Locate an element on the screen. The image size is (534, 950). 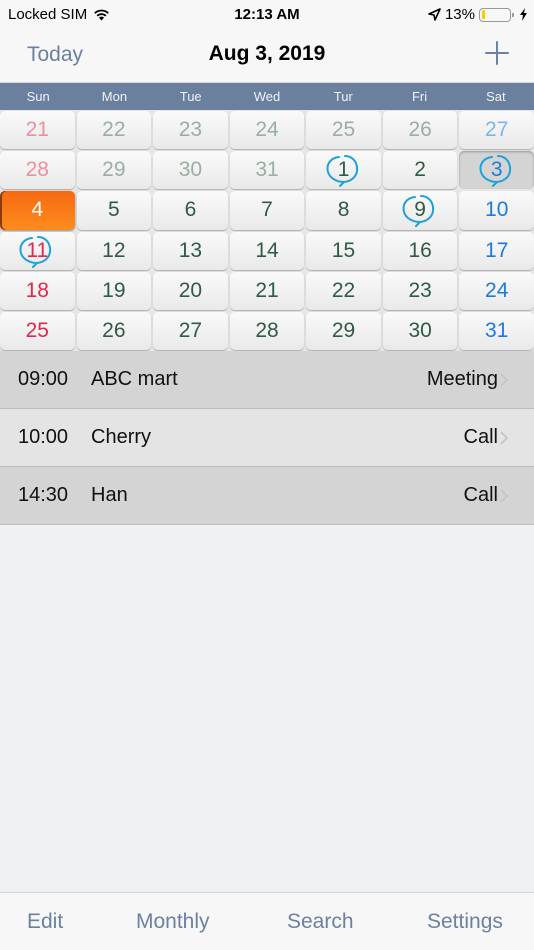
day-cell: 7 is located at coordinates (267, 210).